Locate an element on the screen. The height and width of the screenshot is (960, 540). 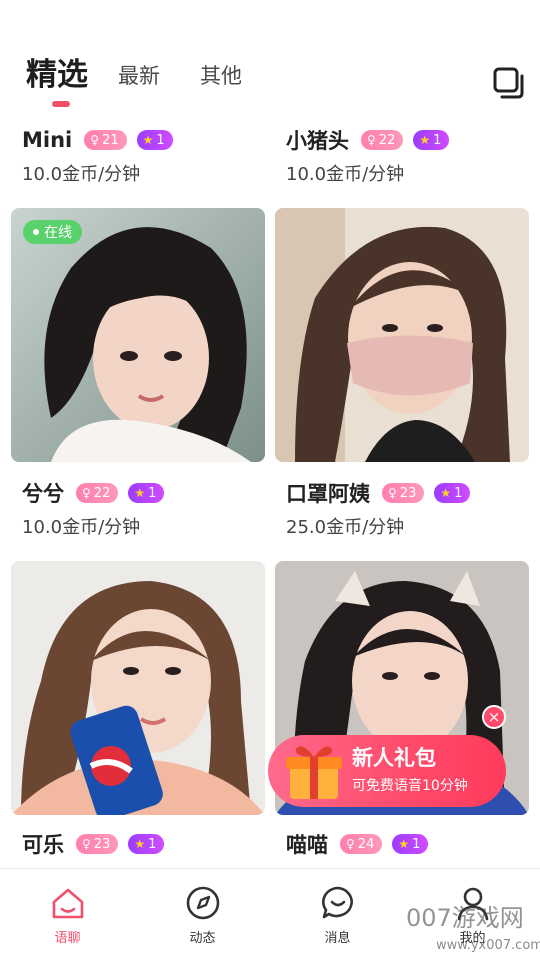
home-icon is located at coordinates (67, 903).